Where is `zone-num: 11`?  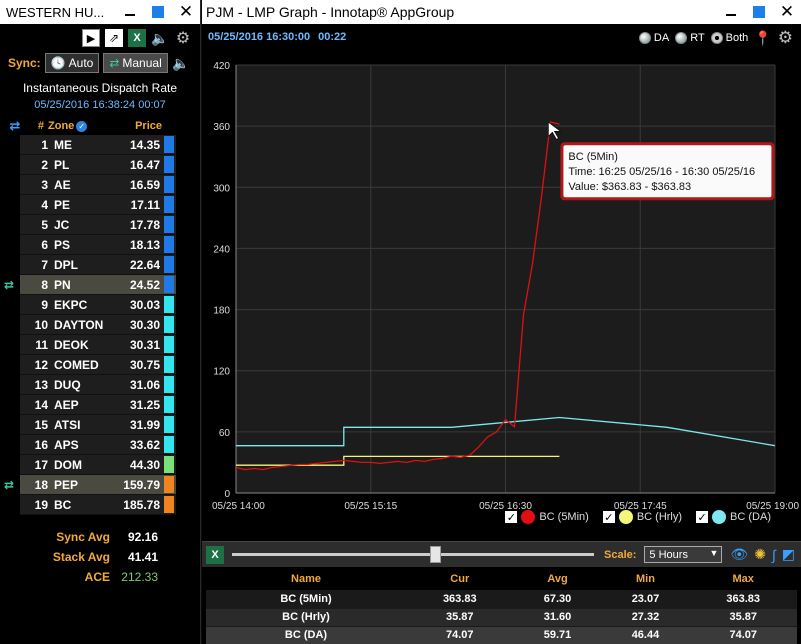
zone-num: 11 is located at coordinates (41, 344).